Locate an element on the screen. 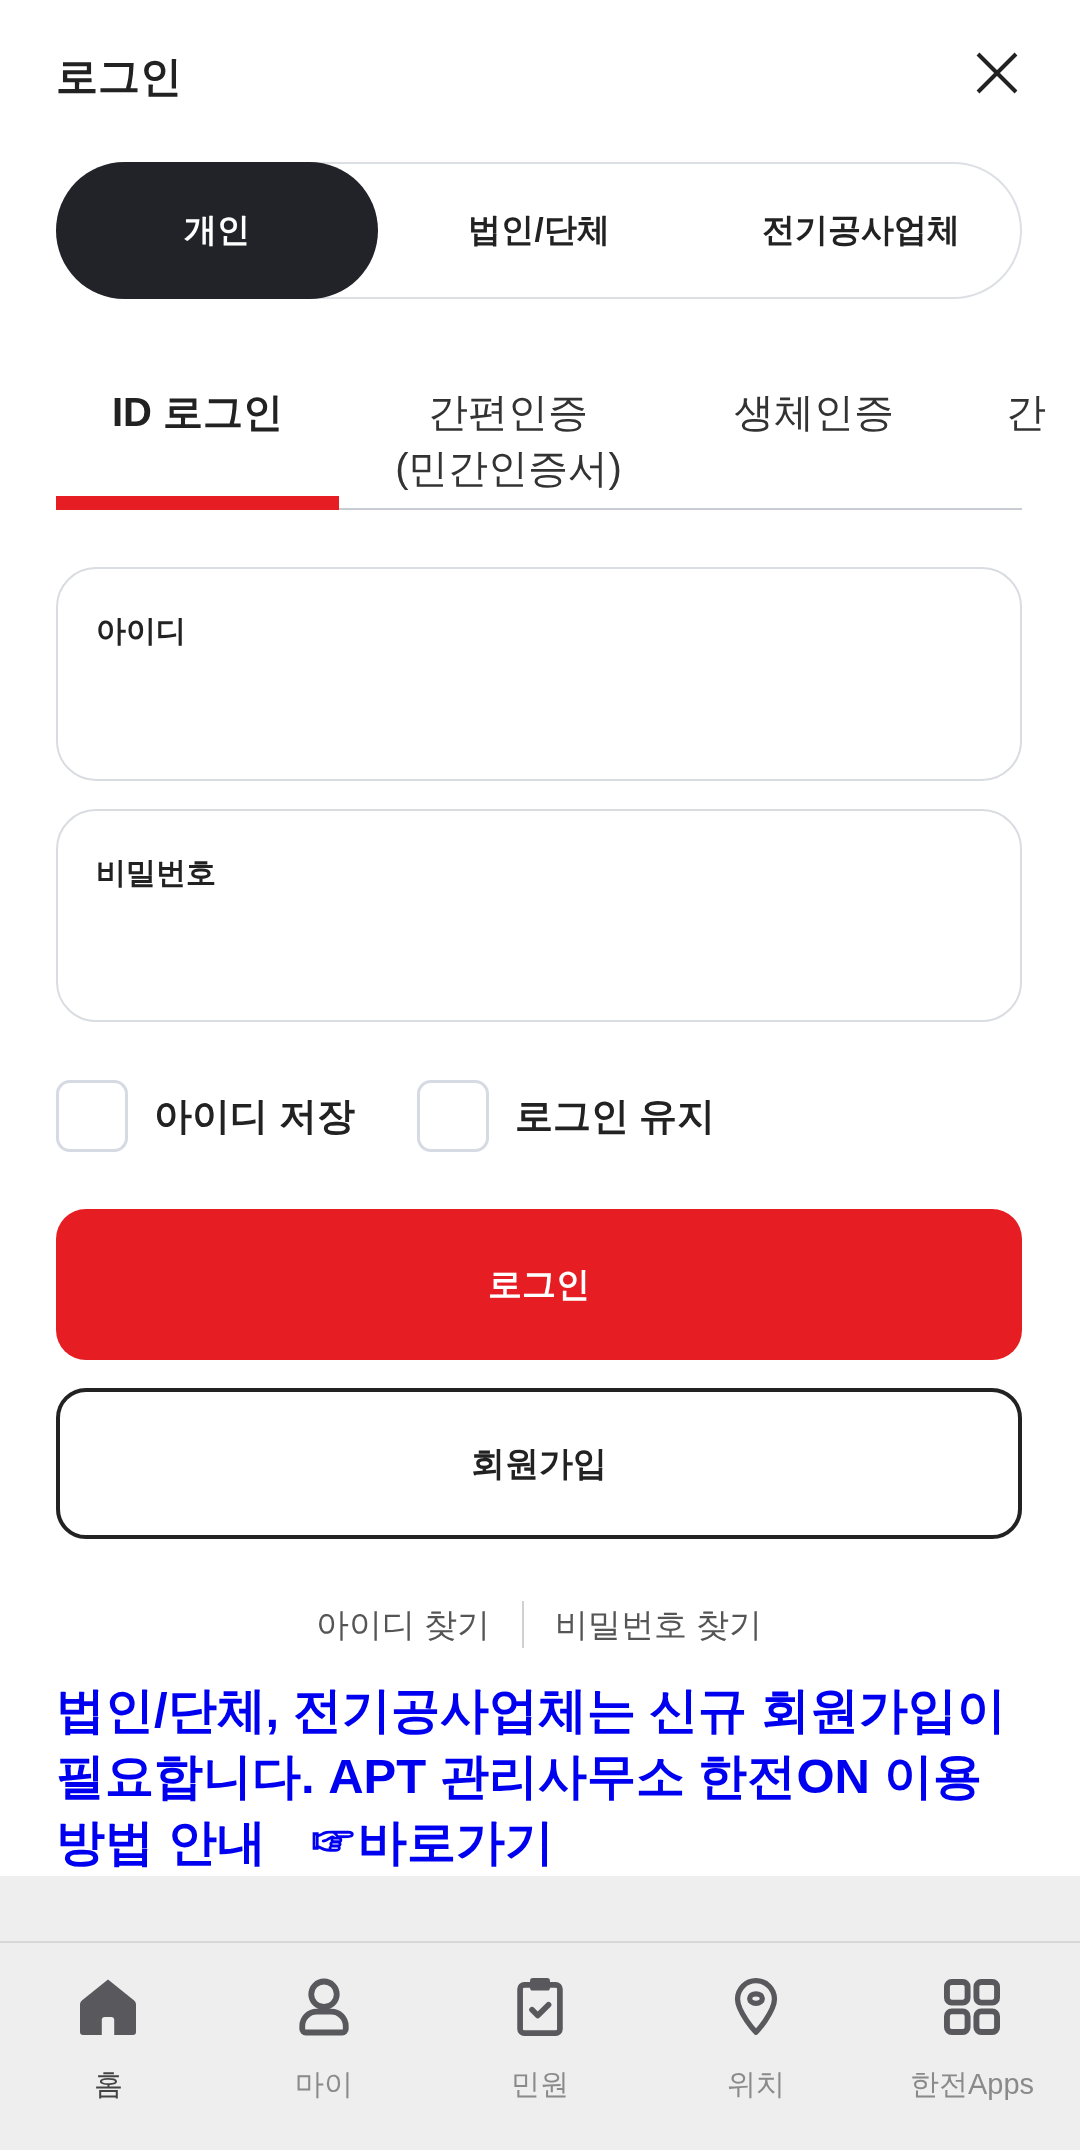 The width and height of the screenshot is (1080, 2150). shortcut-link: ☞바로가기 is located at coordinates (432, 1842).